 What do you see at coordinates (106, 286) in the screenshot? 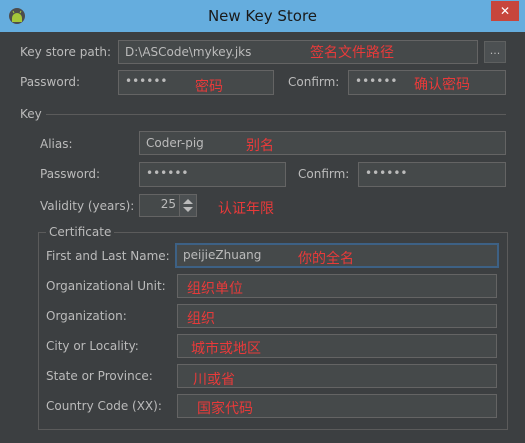
I see `org-unit-label: Organizational Unit:` at bounding box center [106, 286].